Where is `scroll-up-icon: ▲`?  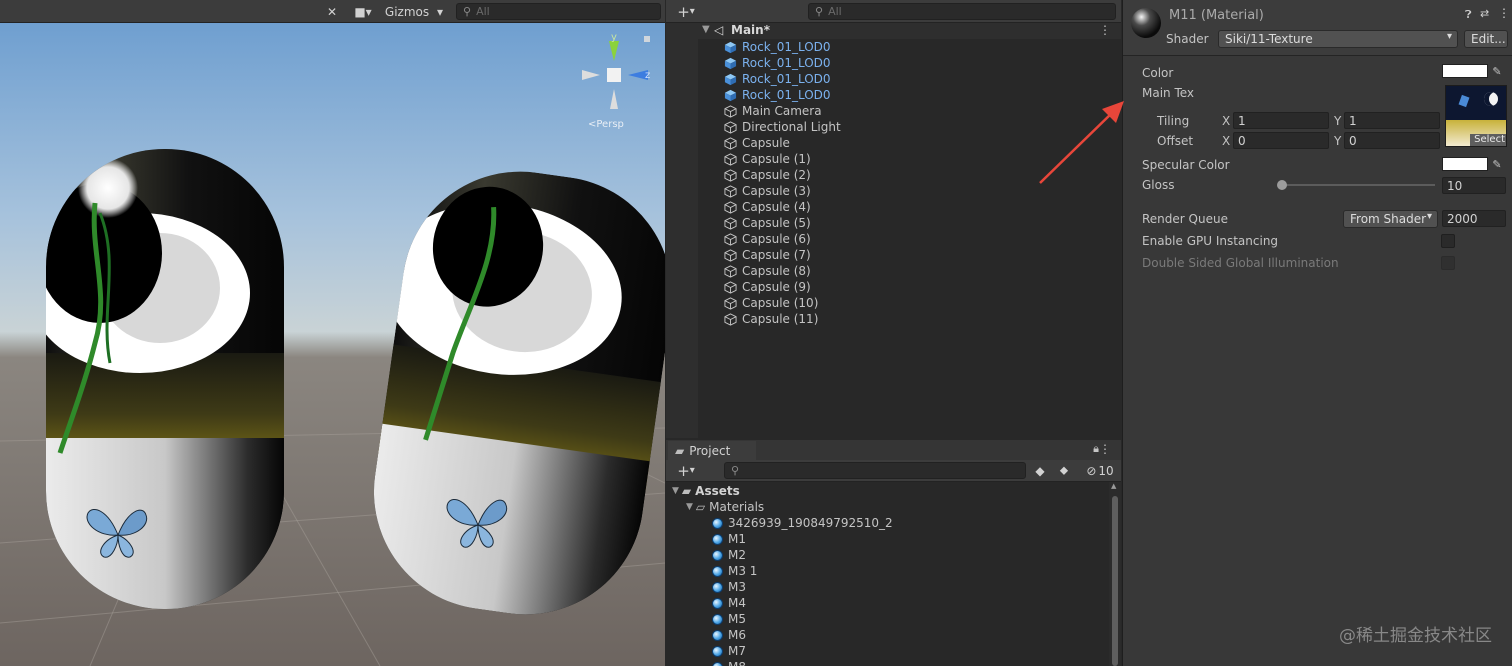
scroll-up-icon: ▲ is located at coordinates (1113, 486).